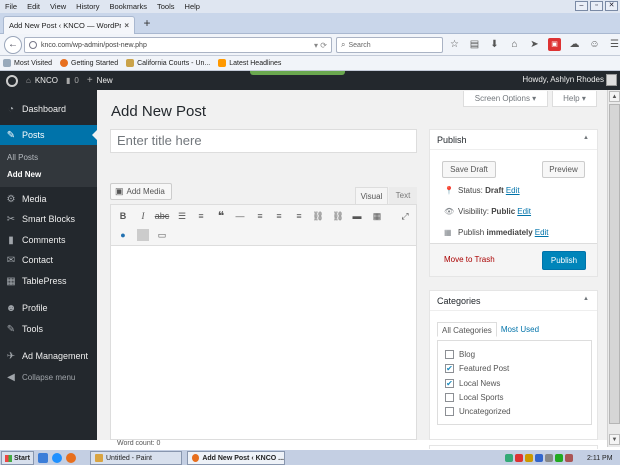 The image size is (620, 465). What do you see at coordinates (460, 354) in the screenshot?
I see `category-item: Blog` at bounding box center [460, 354].